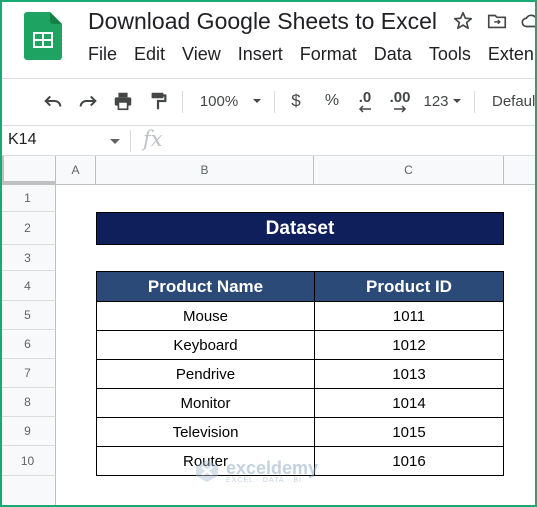  I want to click on formula-input, so click(355, 141).